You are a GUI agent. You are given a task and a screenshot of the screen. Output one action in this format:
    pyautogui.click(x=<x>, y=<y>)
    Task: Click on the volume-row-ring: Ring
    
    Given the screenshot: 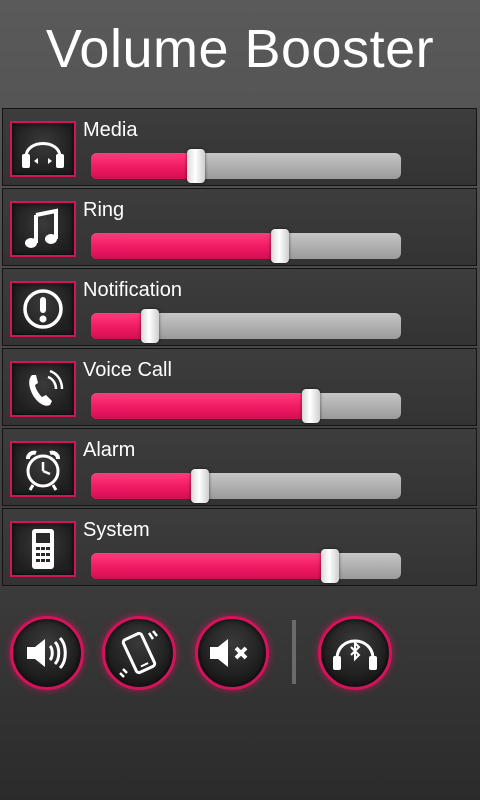 What is the action you would take?
    pyautogui.click(x=239, y=227)
    